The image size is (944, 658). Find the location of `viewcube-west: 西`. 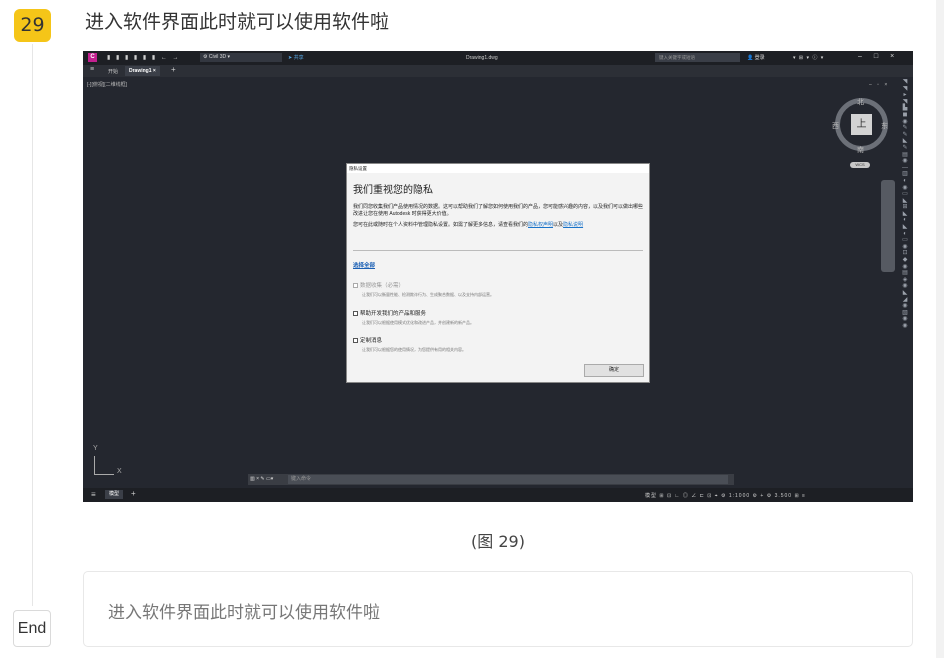

viewcube-west: 西 is located at coordinates (835, 126).